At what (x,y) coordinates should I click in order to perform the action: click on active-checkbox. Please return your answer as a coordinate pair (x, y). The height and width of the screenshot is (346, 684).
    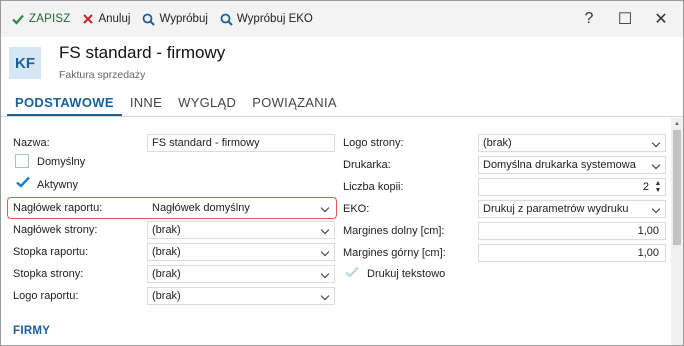
    Looking at the image, I should click on (23, 182).